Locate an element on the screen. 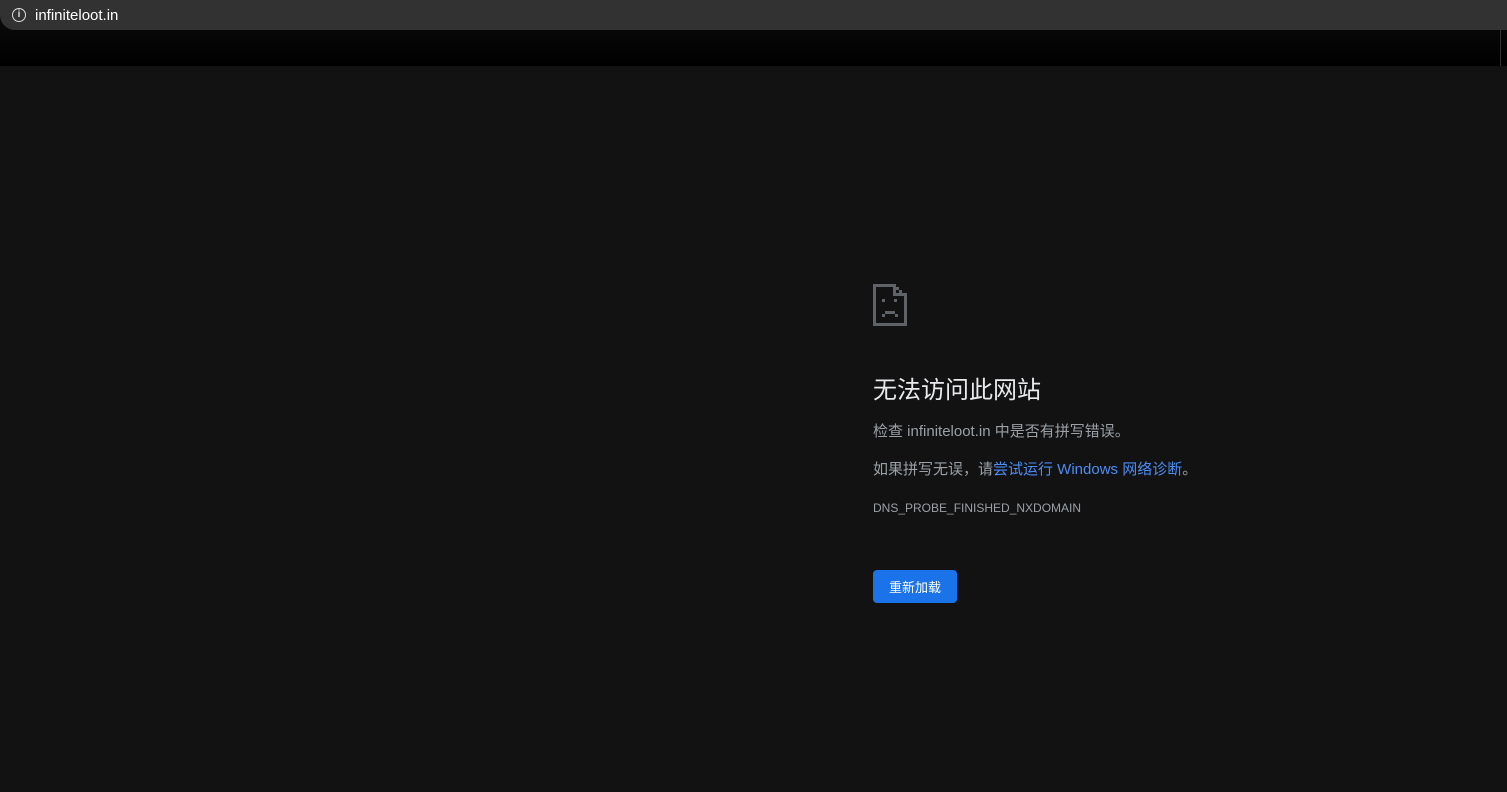 This screenshot has width=1507, height=792. address-bar: i infiniteloot.in is located at coordinates (753, 15).